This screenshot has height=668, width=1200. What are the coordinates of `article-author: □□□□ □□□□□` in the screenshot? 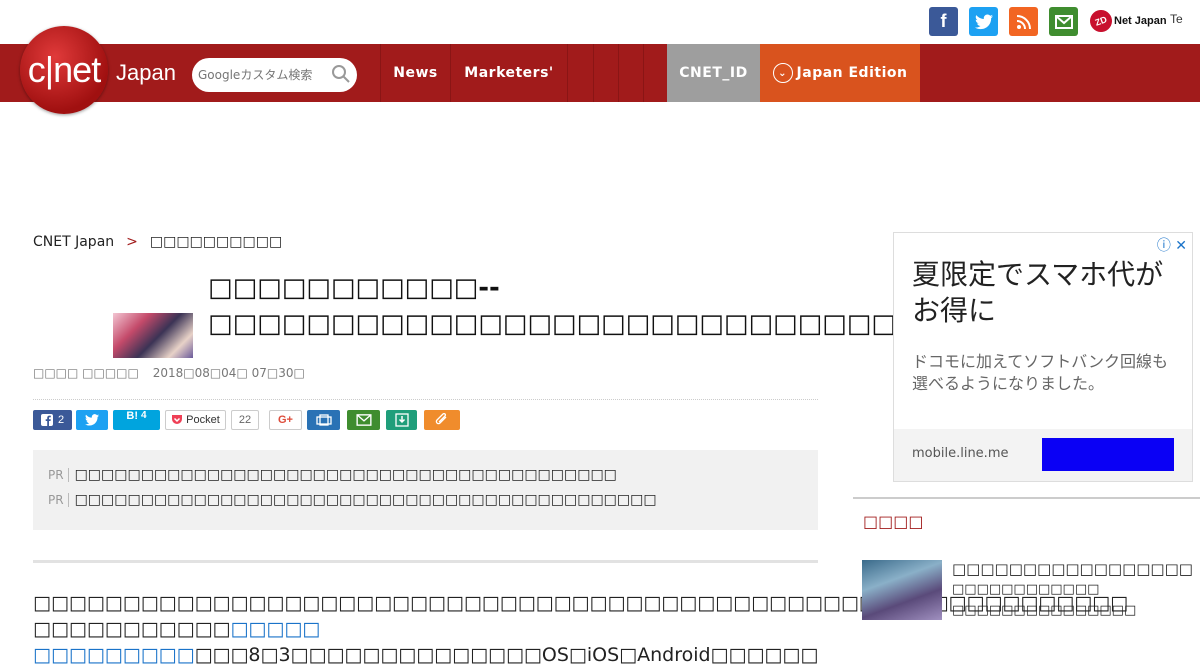 It's located at (86, 373).